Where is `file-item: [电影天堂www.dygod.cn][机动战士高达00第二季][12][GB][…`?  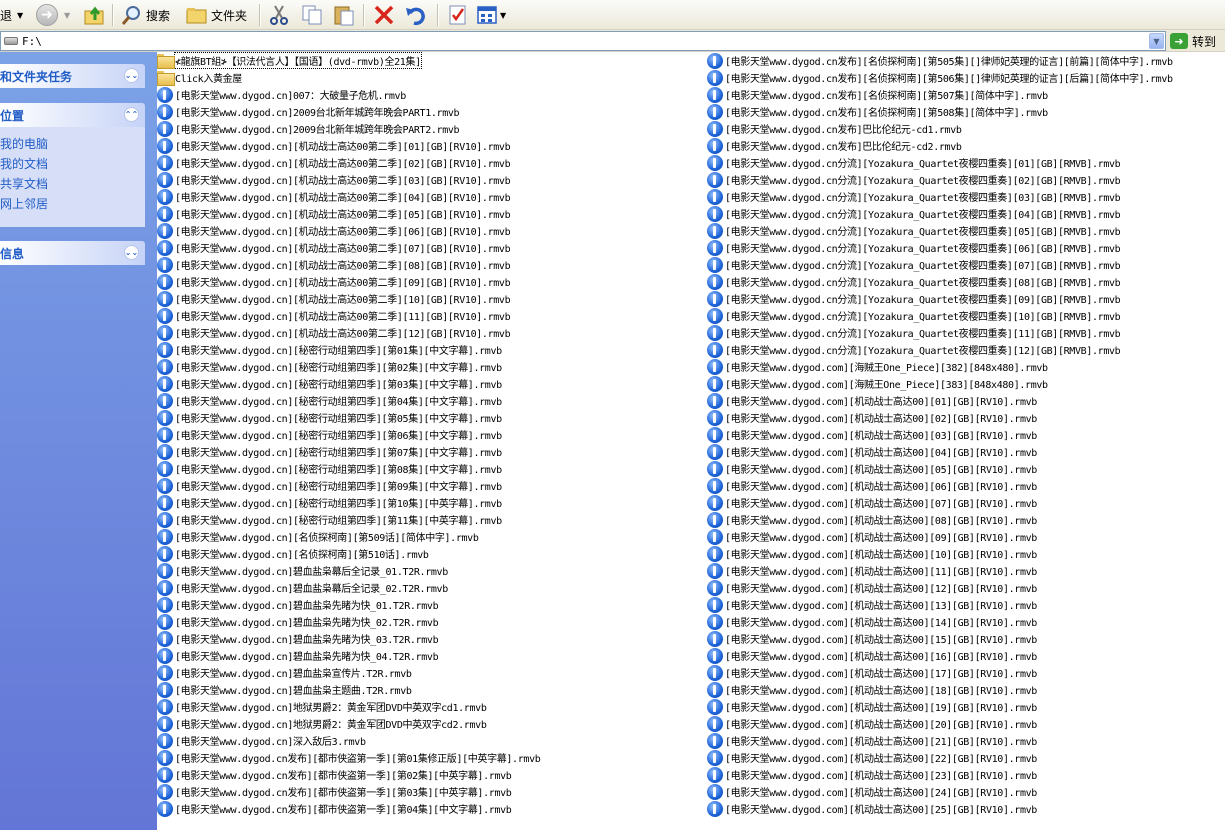
file-item: [电影天堂www.dygod.cn][机动战士高达00第二季][12][GB][… is located at coordinates (334, 332).